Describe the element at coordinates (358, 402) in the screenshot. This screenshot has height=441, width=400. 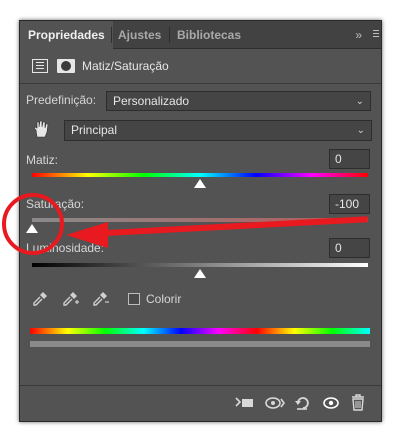
I see `delete-trash-icon` at that location.